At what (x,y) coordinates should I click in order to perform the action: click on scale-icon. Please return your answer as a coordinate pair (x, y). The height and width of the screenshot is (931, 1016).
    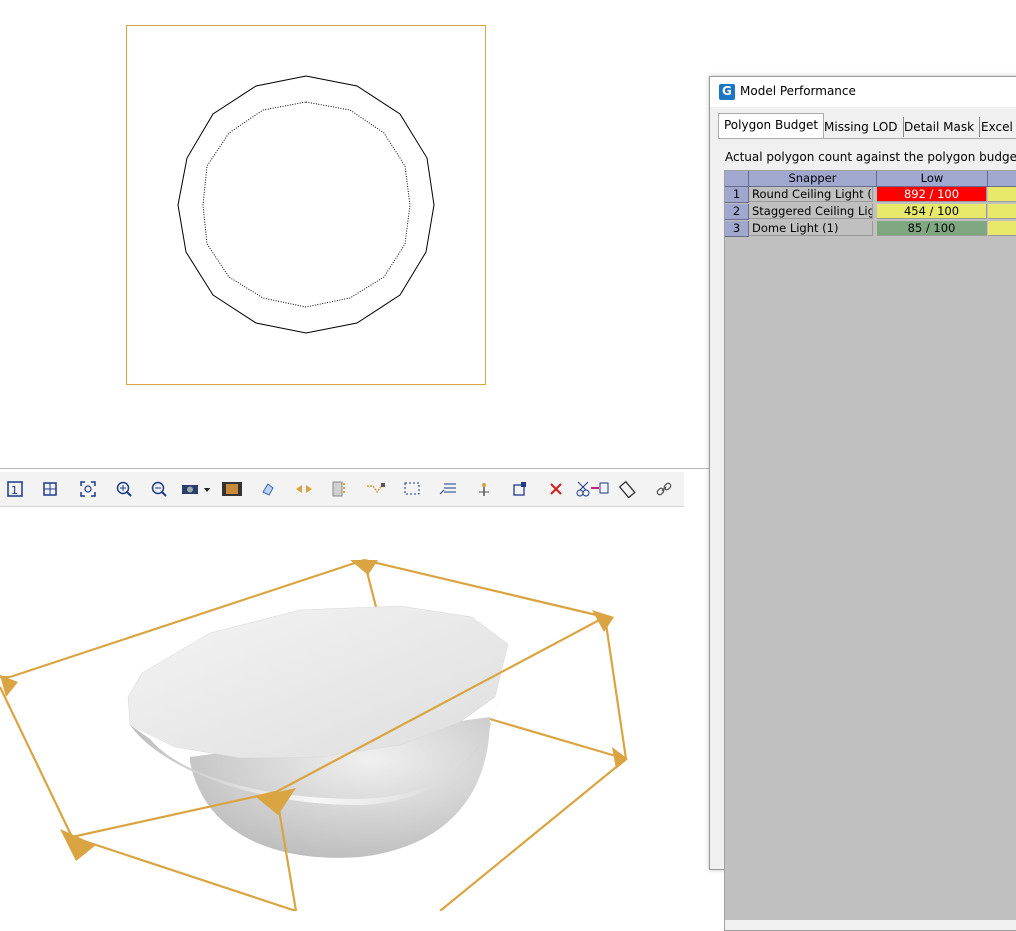
    Looking at the image, I should click on (519, 489).